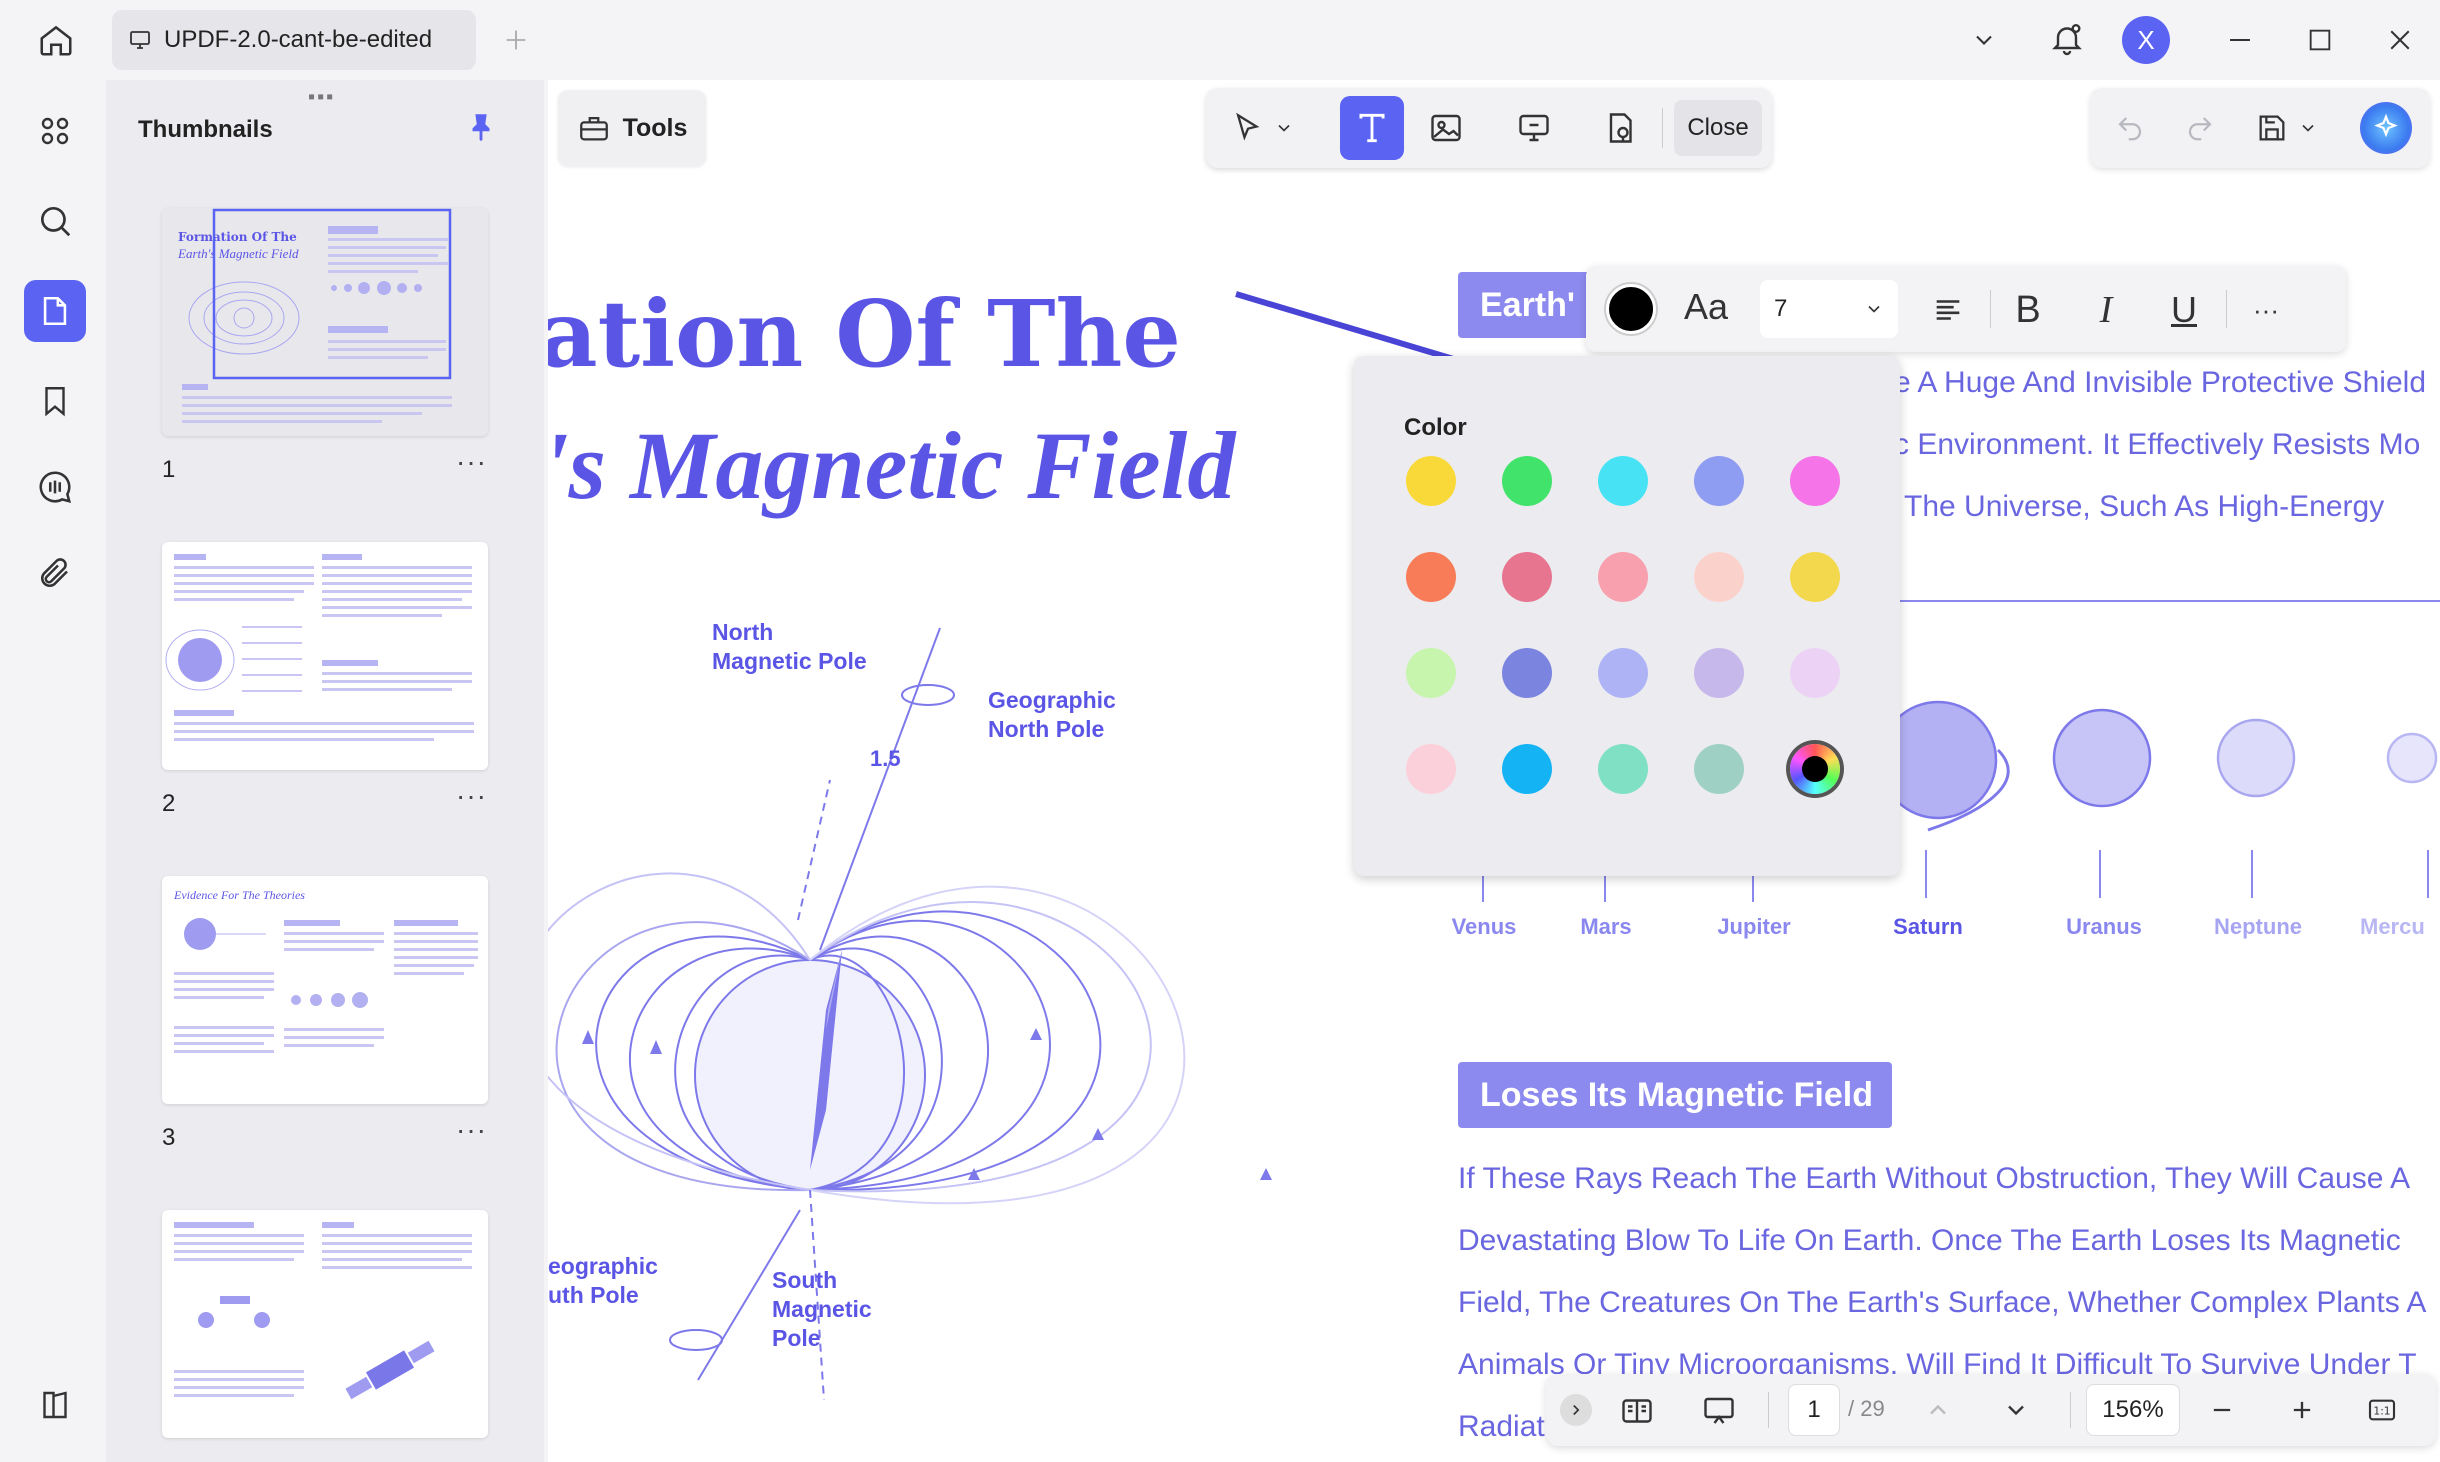 Image resolution: width=2440 pixels, height=1462 pixels. What do you see at coordinates (55, 221) in the screenshot?
I see `search-icon` at bounding box center [55, 221].